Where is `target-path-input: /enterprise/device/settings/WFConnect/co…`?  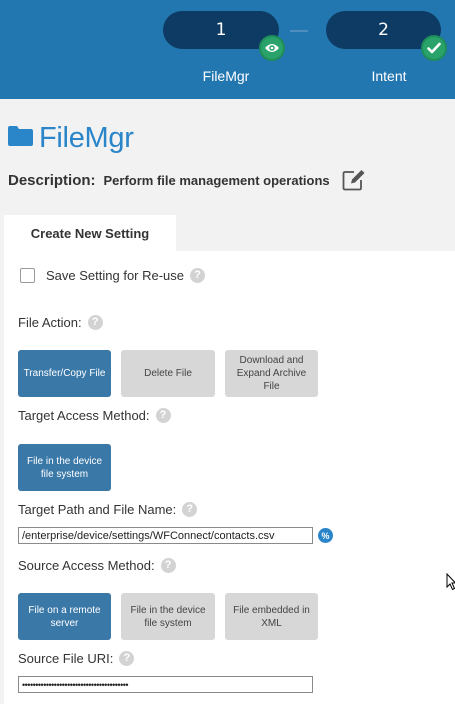 target-path-input: /enterprise/device/settings/WFConnect/co… is located at coordinates (165, 535).